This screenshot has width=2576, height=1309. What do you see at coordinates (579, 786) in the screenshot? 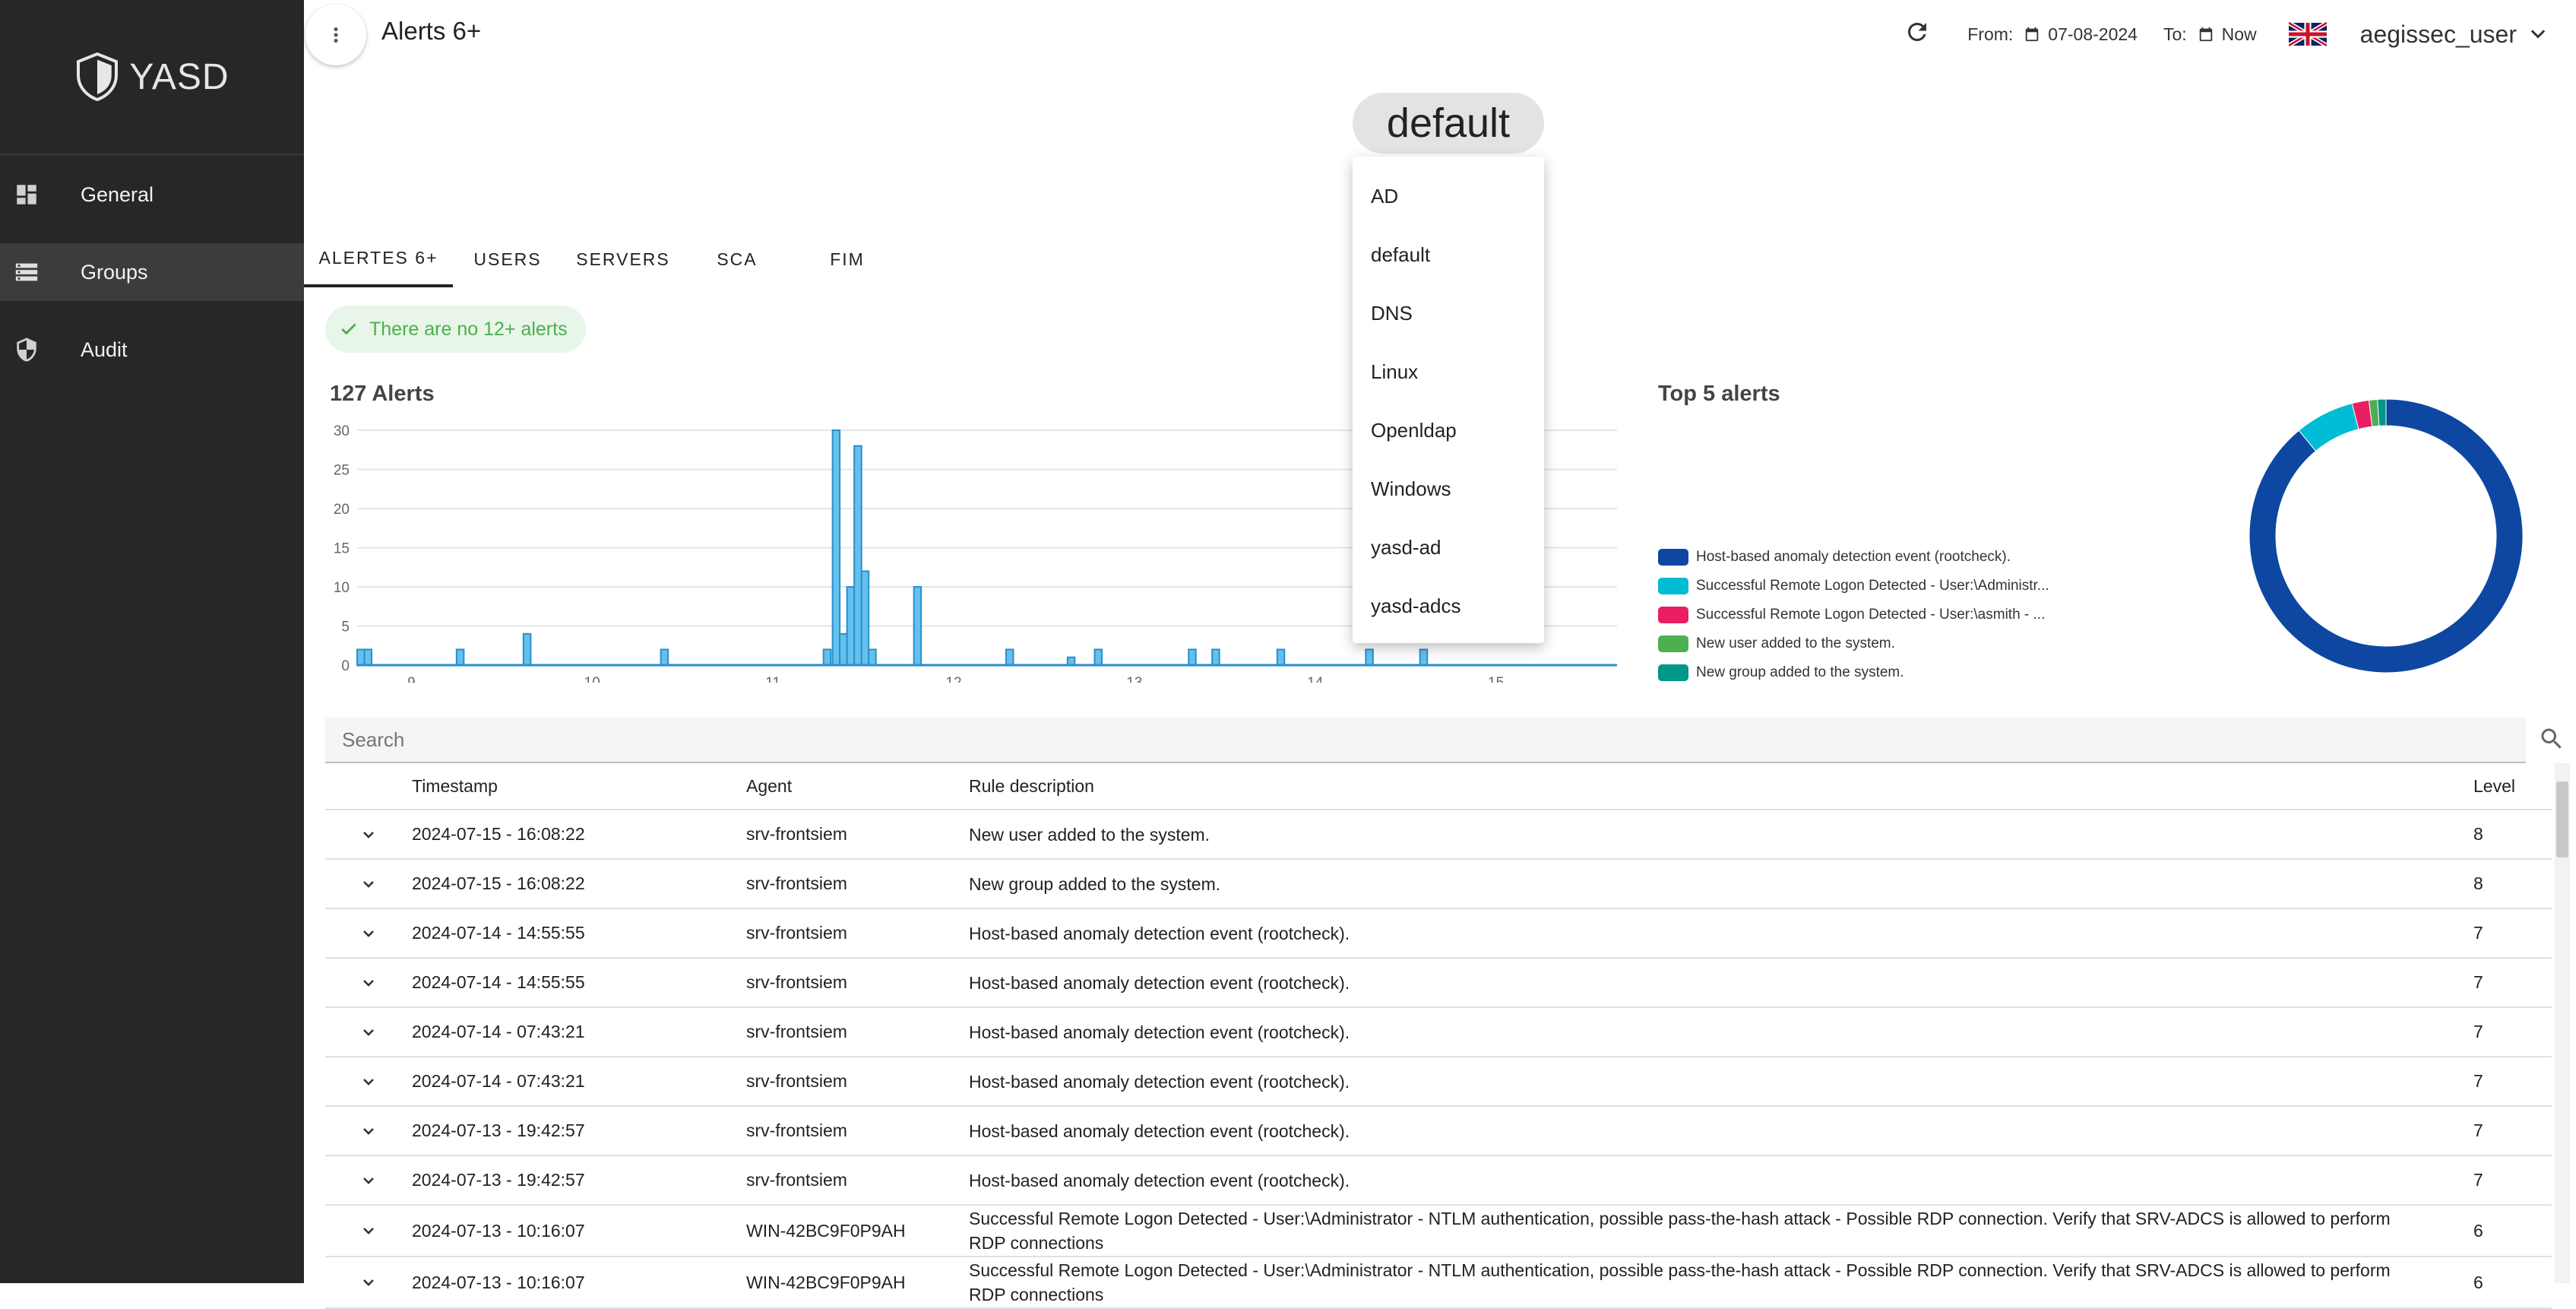
I see `column-header-timestamp: Timestamp` at bounding box center [579, 786].